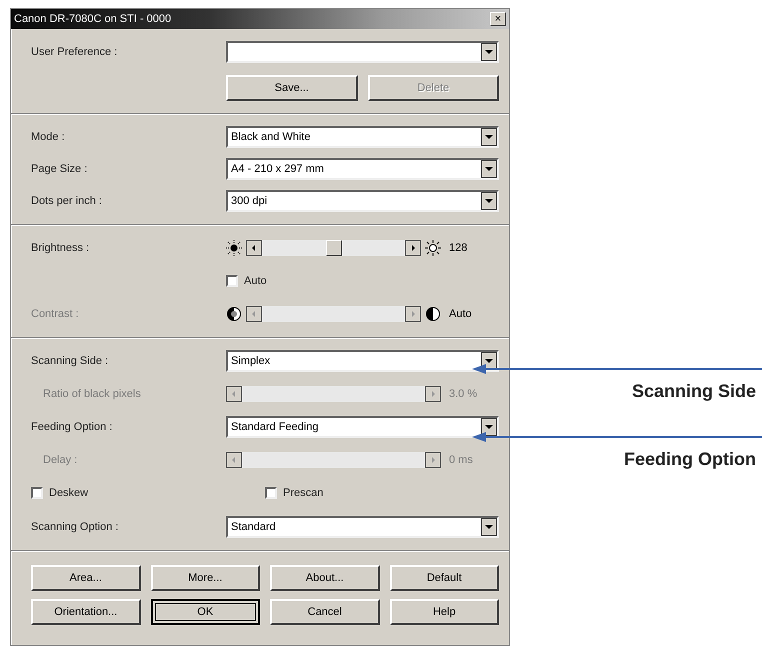 The height and width of the screenshot is (656, 762). I want to click on dropdown-field: A4 - 210 x 297 mm, so click(362, 169).